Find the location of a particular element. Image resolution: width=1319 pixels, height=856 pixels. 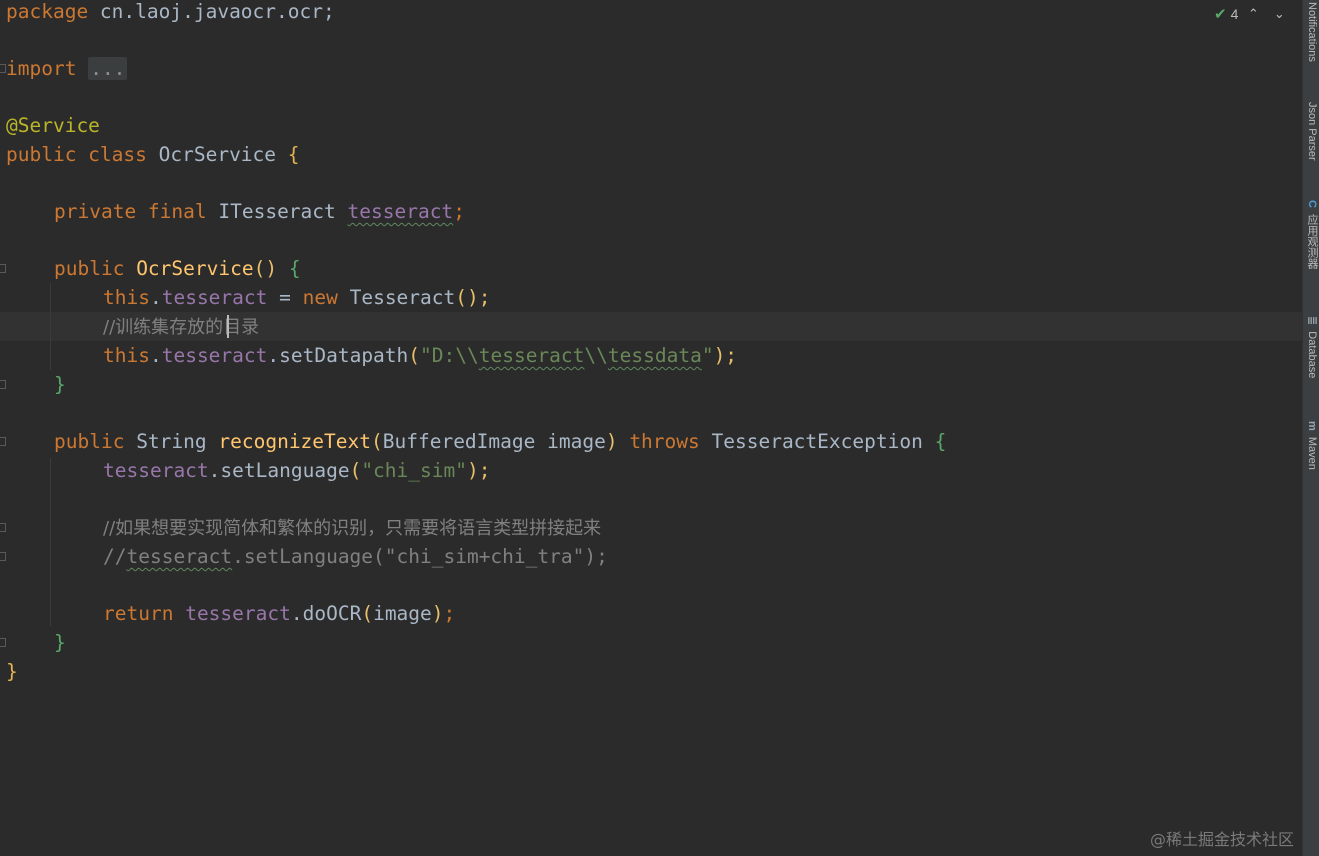

type-name: String is located at coordinates (171, 441).